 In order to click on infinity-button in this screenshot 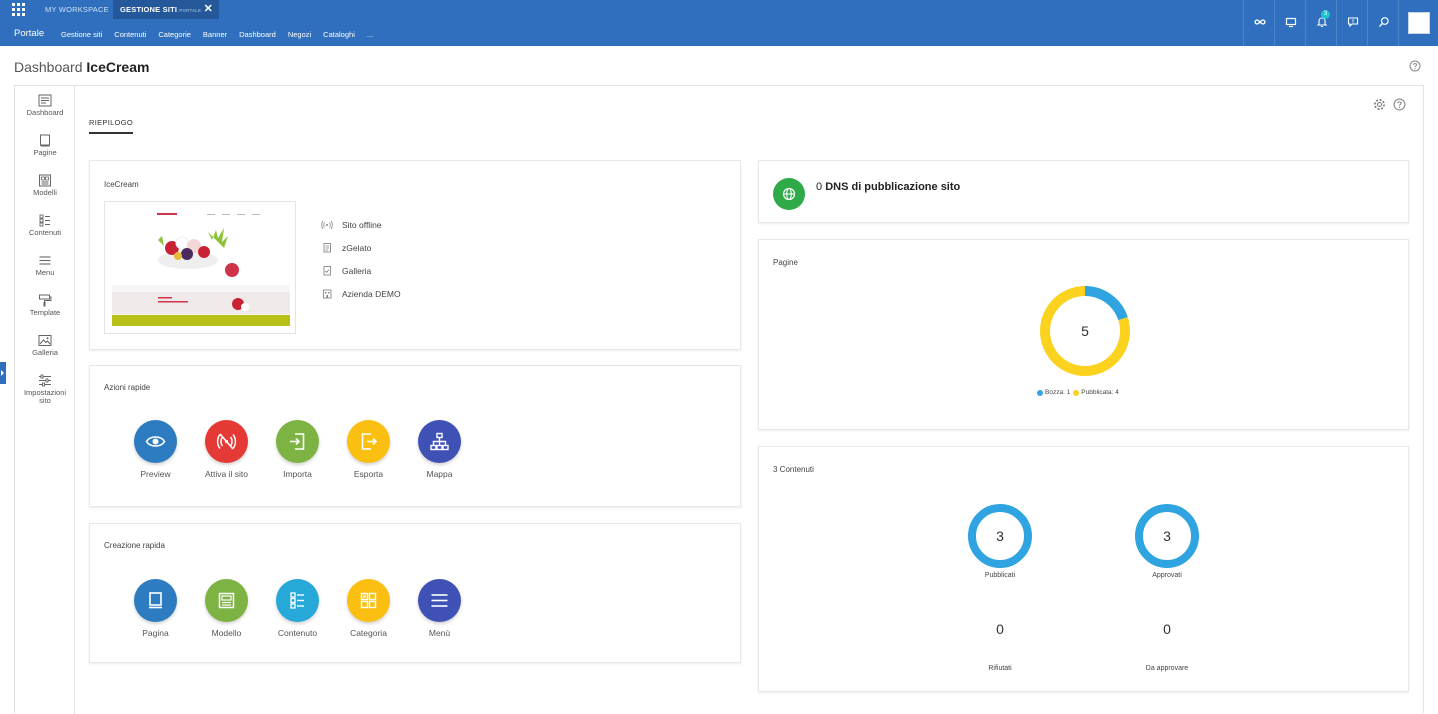, I will do `click(1258, 23)`.